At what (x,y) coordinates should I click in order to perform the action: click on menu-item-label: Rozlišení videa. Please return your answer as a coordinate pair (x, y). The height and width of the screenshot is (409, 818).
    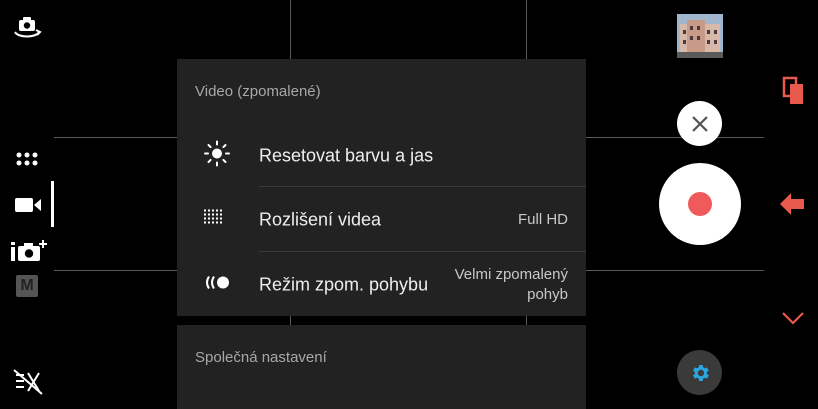
    Looking at the image, I should click on (320, 219).